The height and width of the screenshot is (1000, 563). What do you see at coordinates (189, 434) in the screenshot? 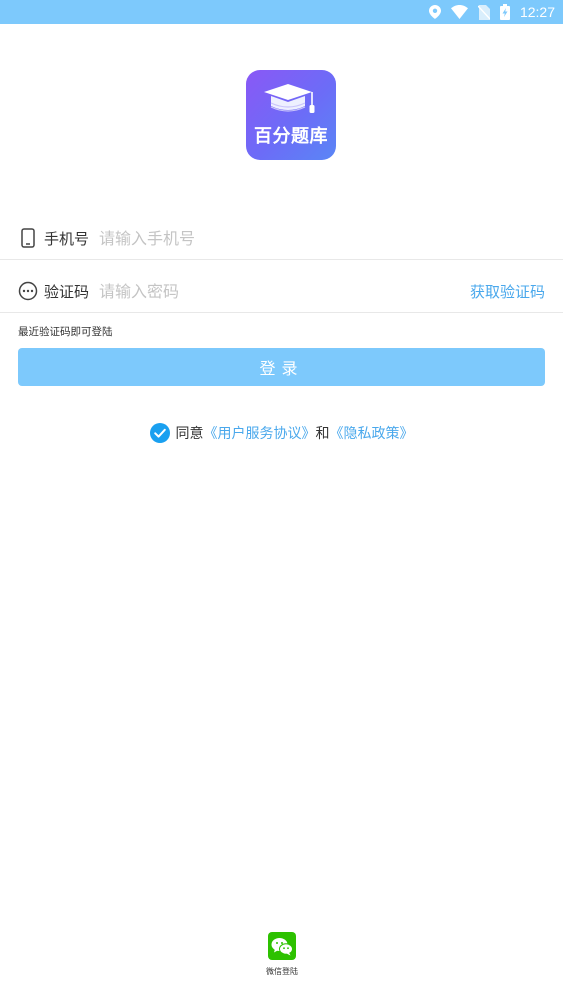
I see `agree-prefix: 同意` at bounding box center [189, 434].